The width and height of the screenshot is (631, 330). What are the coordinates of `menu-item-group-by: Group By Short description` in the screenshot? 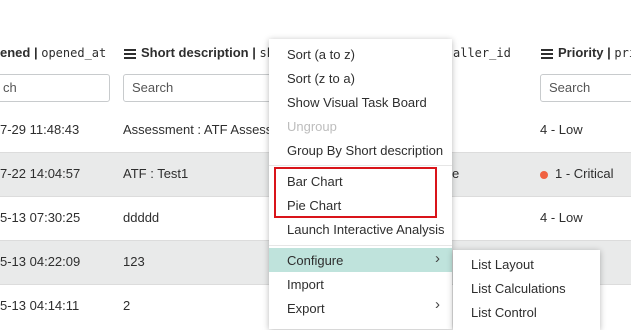 It's located at (365, 150).